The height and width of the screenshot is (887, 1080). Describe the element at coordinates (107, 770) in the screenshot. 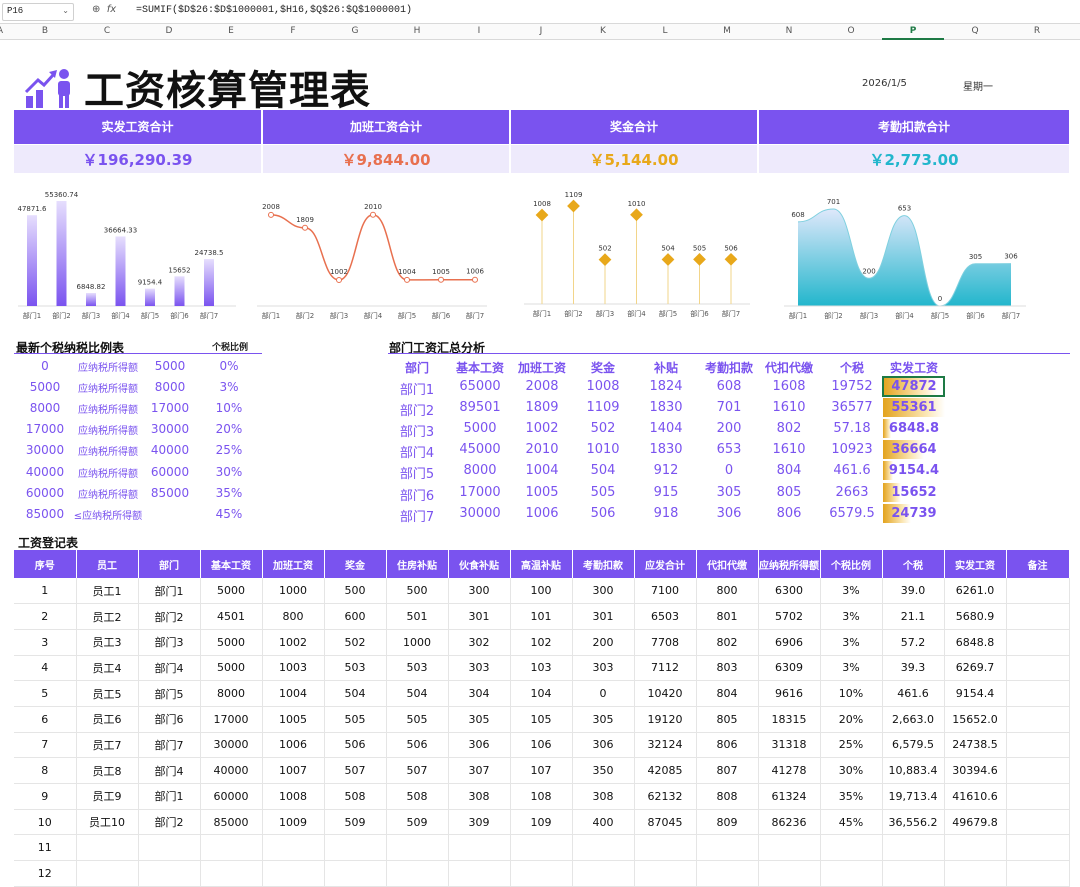

I see `register-cell: 员工8` at that location.